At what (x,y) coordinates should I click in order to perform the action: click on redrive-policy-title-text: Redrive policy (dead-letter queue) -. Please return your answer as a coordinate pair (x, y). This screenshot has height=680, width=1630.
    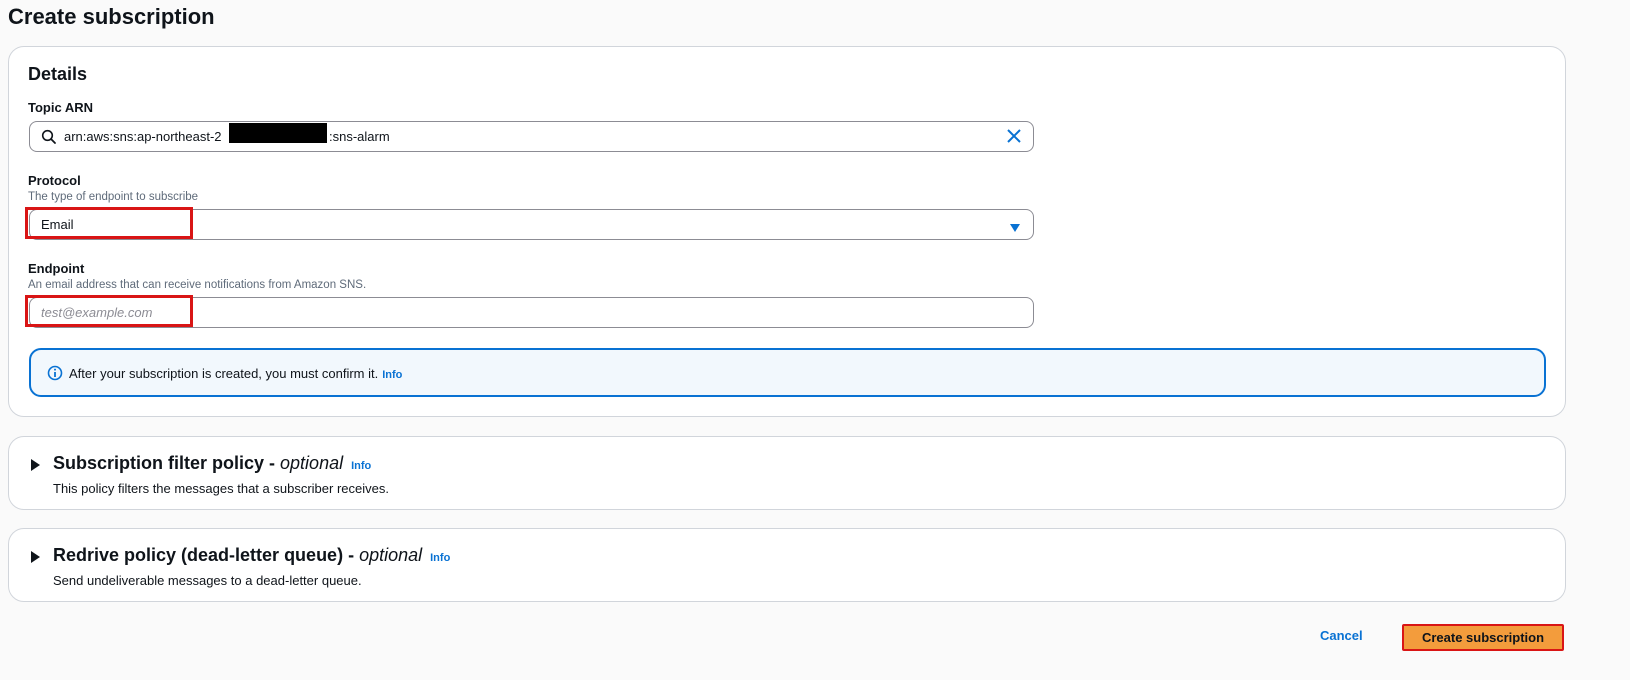
    Looking at the image, I should click on (206, 555).